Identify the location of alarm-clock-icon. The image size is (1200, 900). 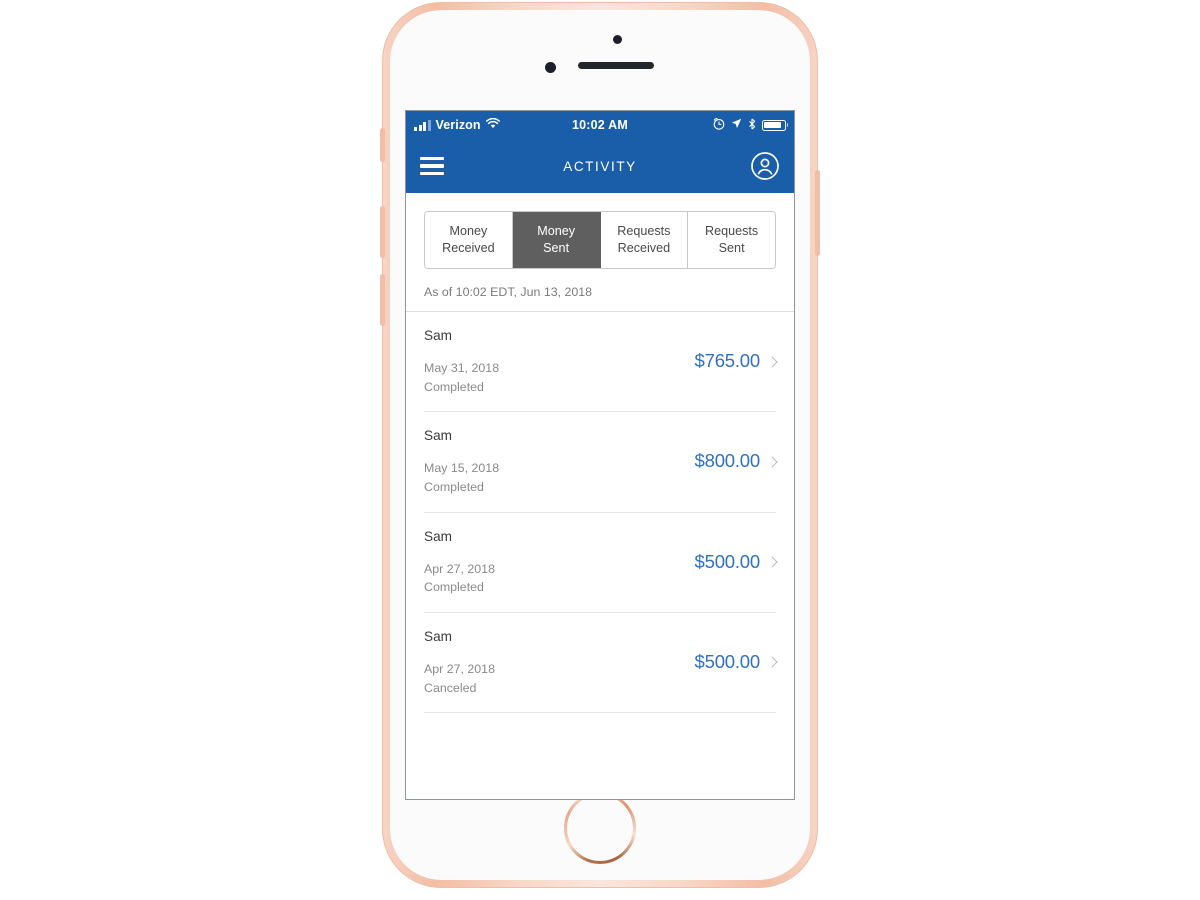
(719, 125).